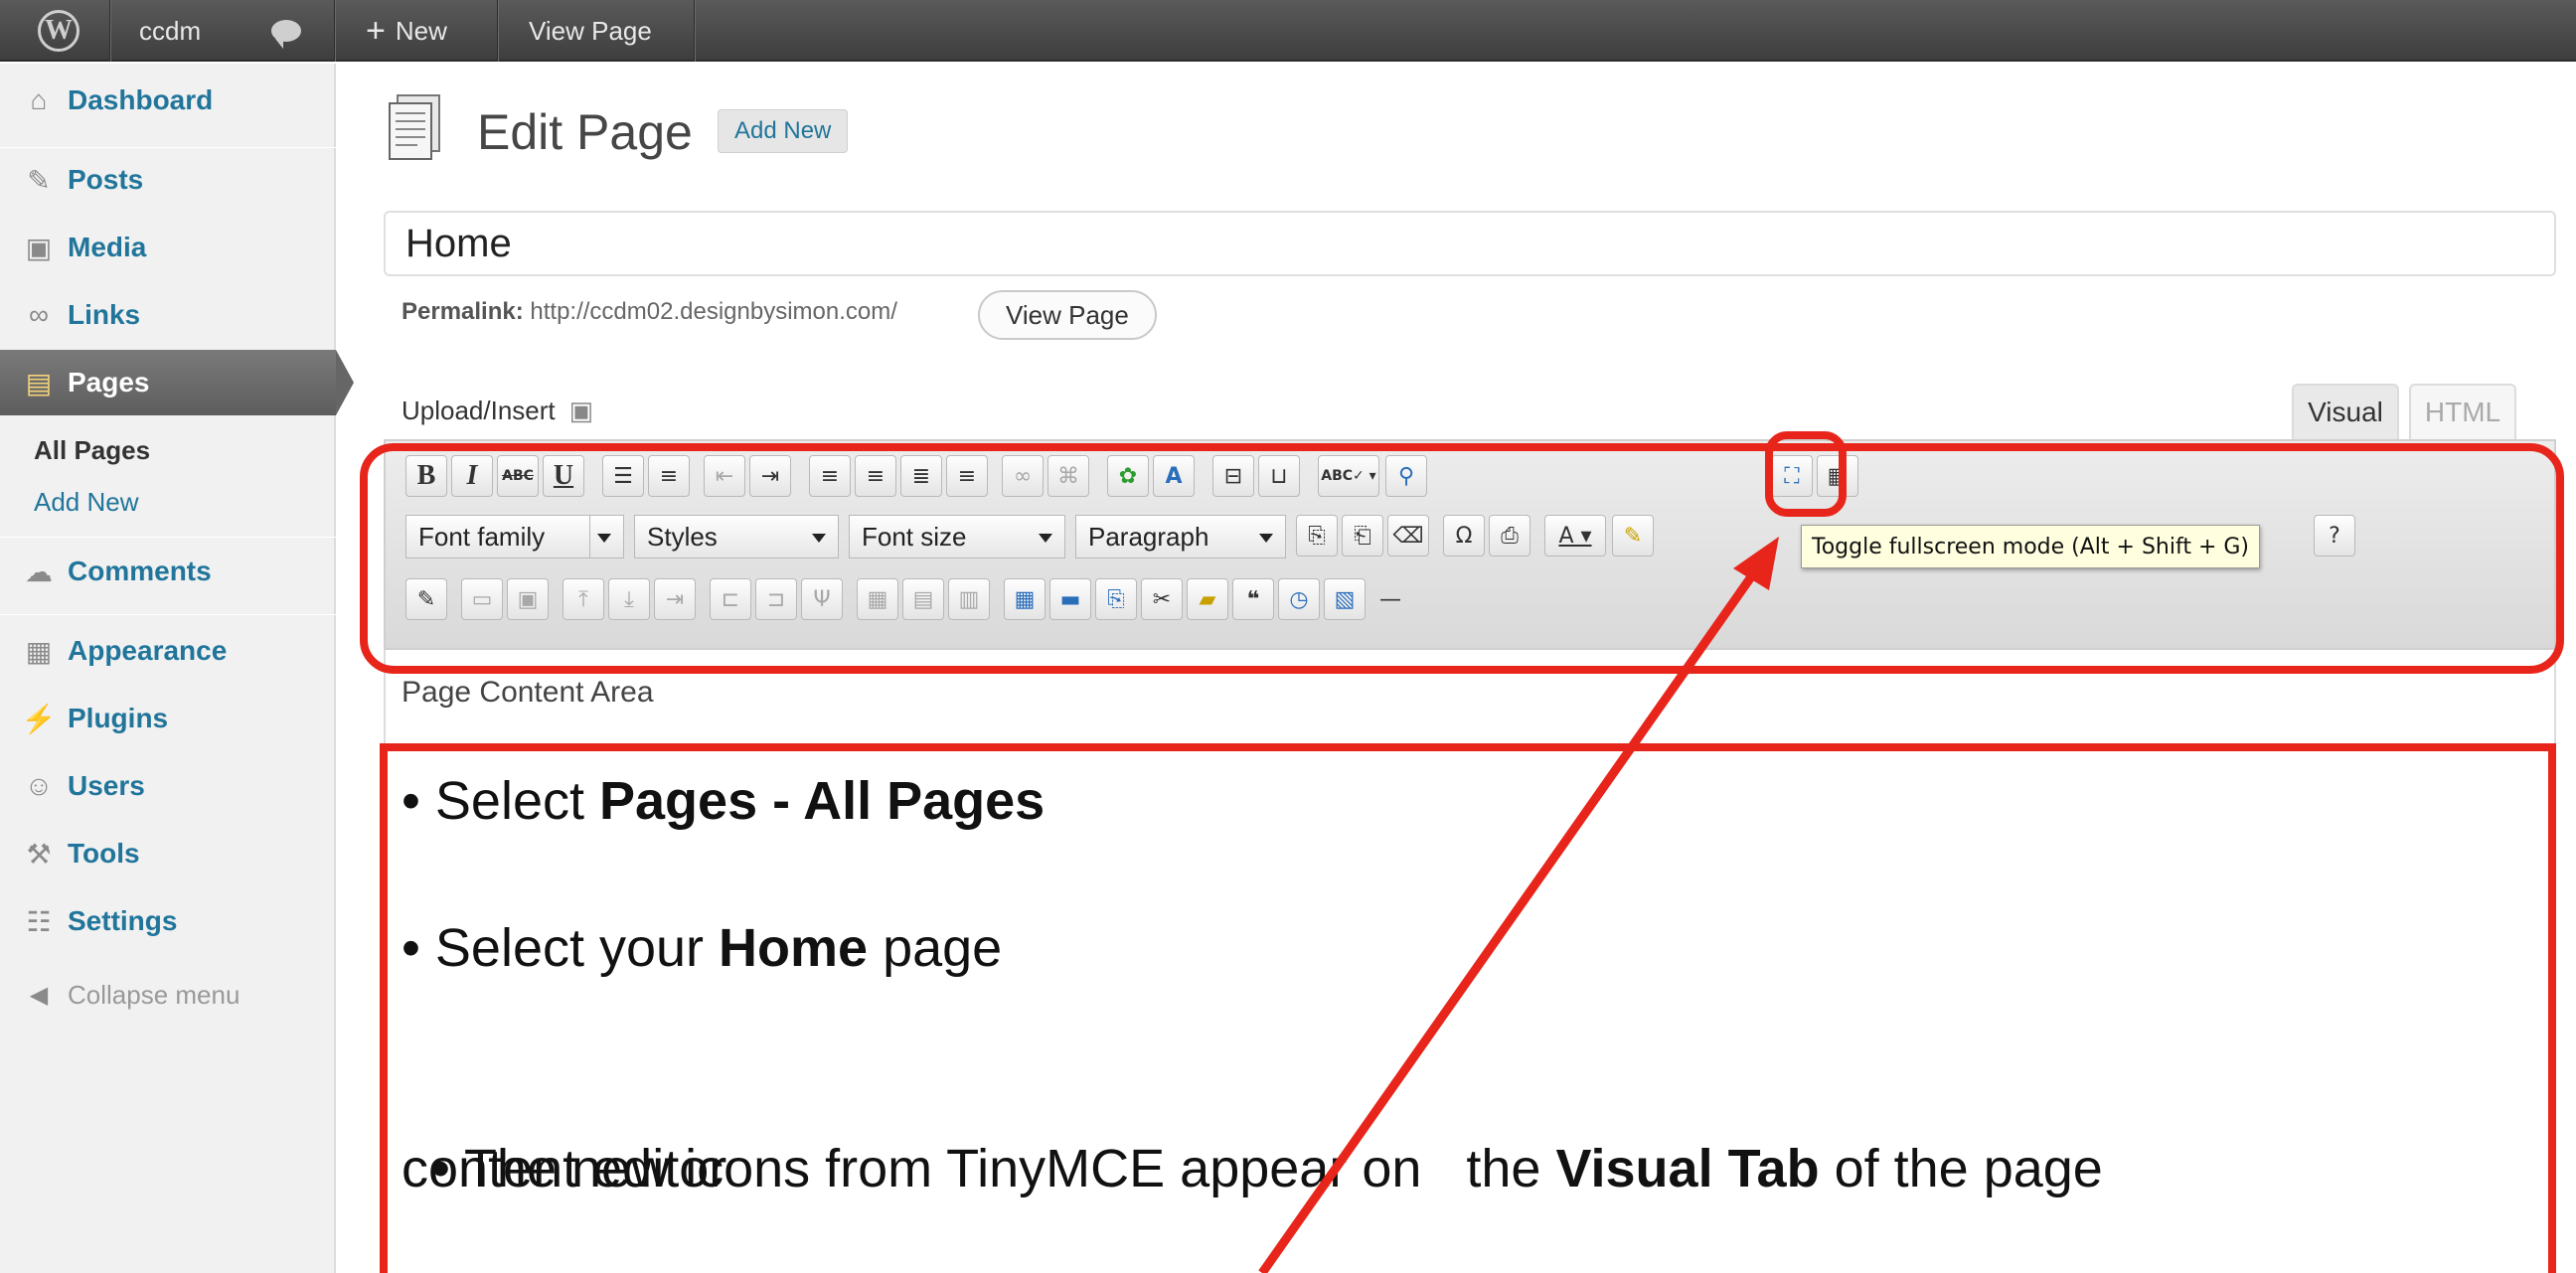 Image resolution: width=2576 pixels, height=1273 pixels. I want to click on wordpress-logo-icon: W, so click(58, 31).